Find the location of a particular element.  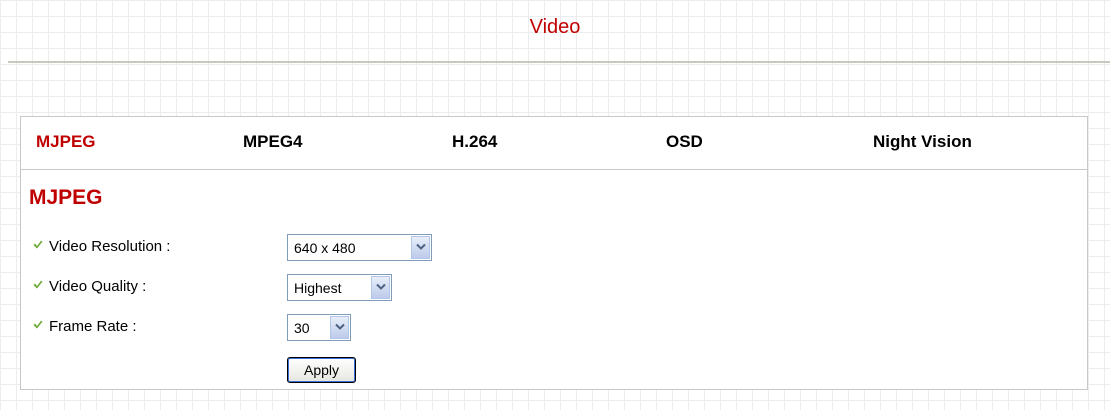

video-resolution-label: Video Resolution : is located at coordinates (101, 246).